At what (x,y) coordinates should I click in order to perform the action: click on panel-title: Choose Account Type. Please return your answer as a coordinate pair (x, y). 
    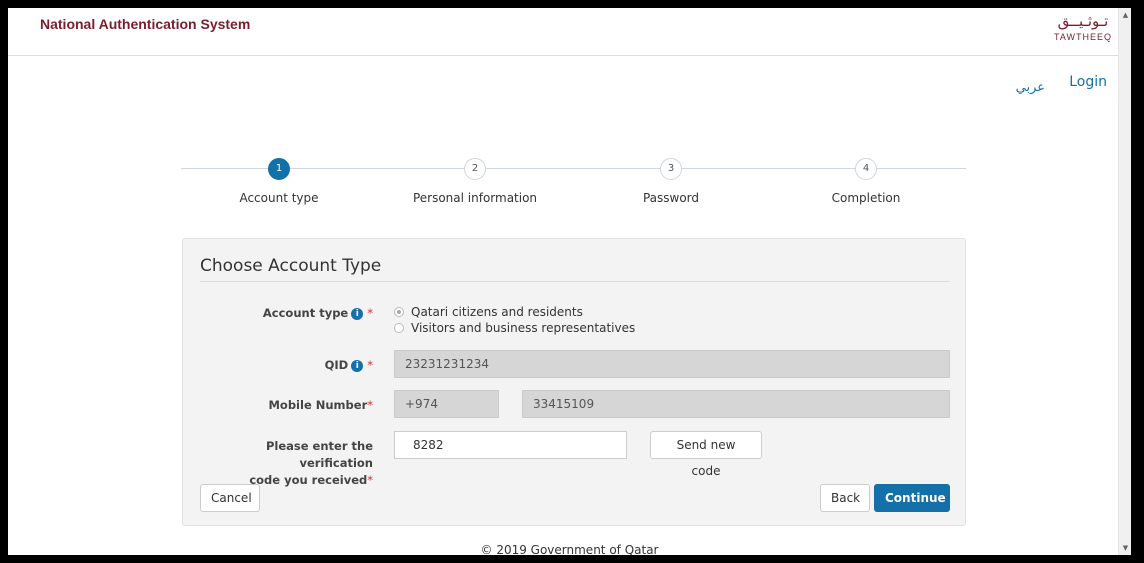
    Looking at the image, I should click on (291, 266).